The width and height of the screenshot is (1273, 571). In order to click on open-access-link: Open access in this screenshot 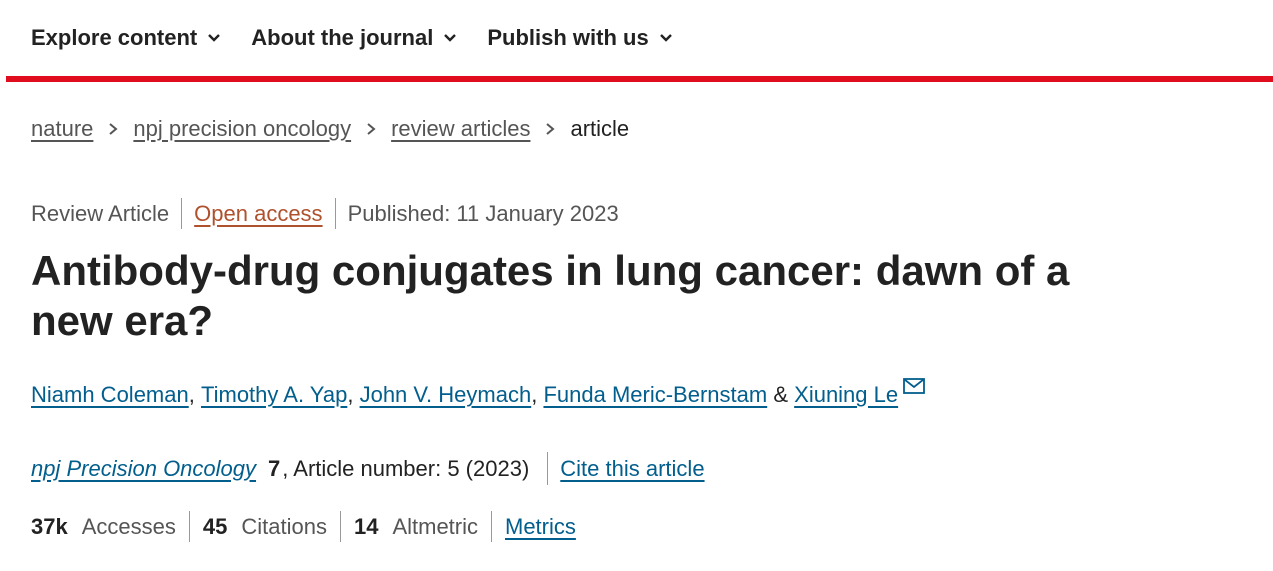, I will do `click(258, 214)`.